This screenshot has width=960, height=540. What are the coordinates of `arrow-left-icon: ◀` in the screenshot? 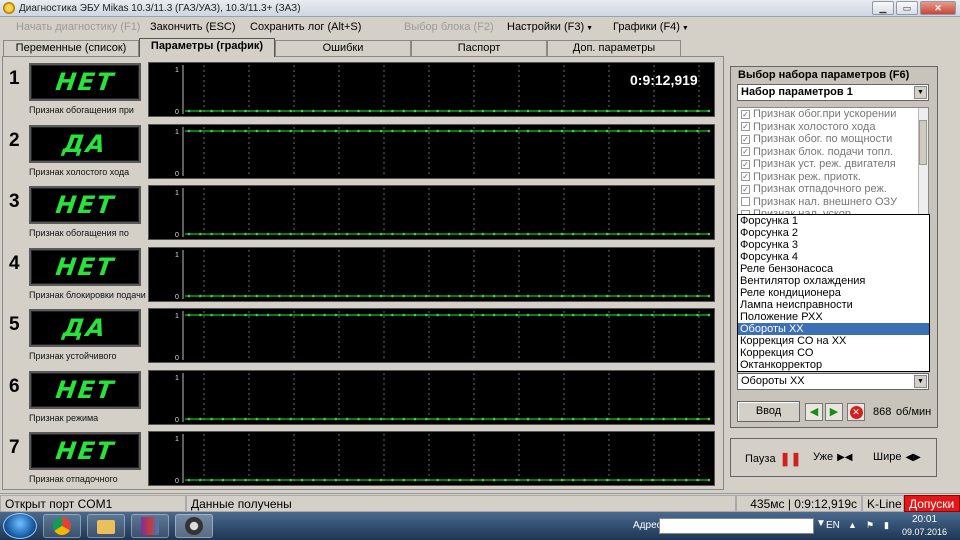 It's located at (814, 412).